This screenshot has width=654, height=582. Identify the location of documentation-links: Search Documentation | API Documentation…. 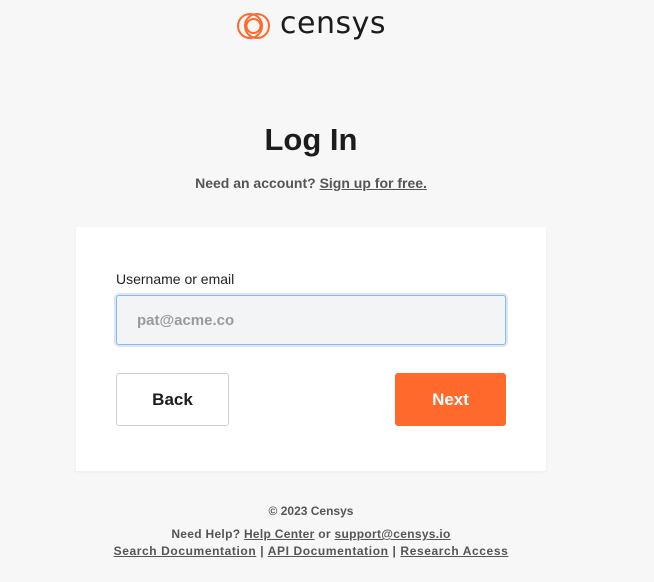
(311, 551).